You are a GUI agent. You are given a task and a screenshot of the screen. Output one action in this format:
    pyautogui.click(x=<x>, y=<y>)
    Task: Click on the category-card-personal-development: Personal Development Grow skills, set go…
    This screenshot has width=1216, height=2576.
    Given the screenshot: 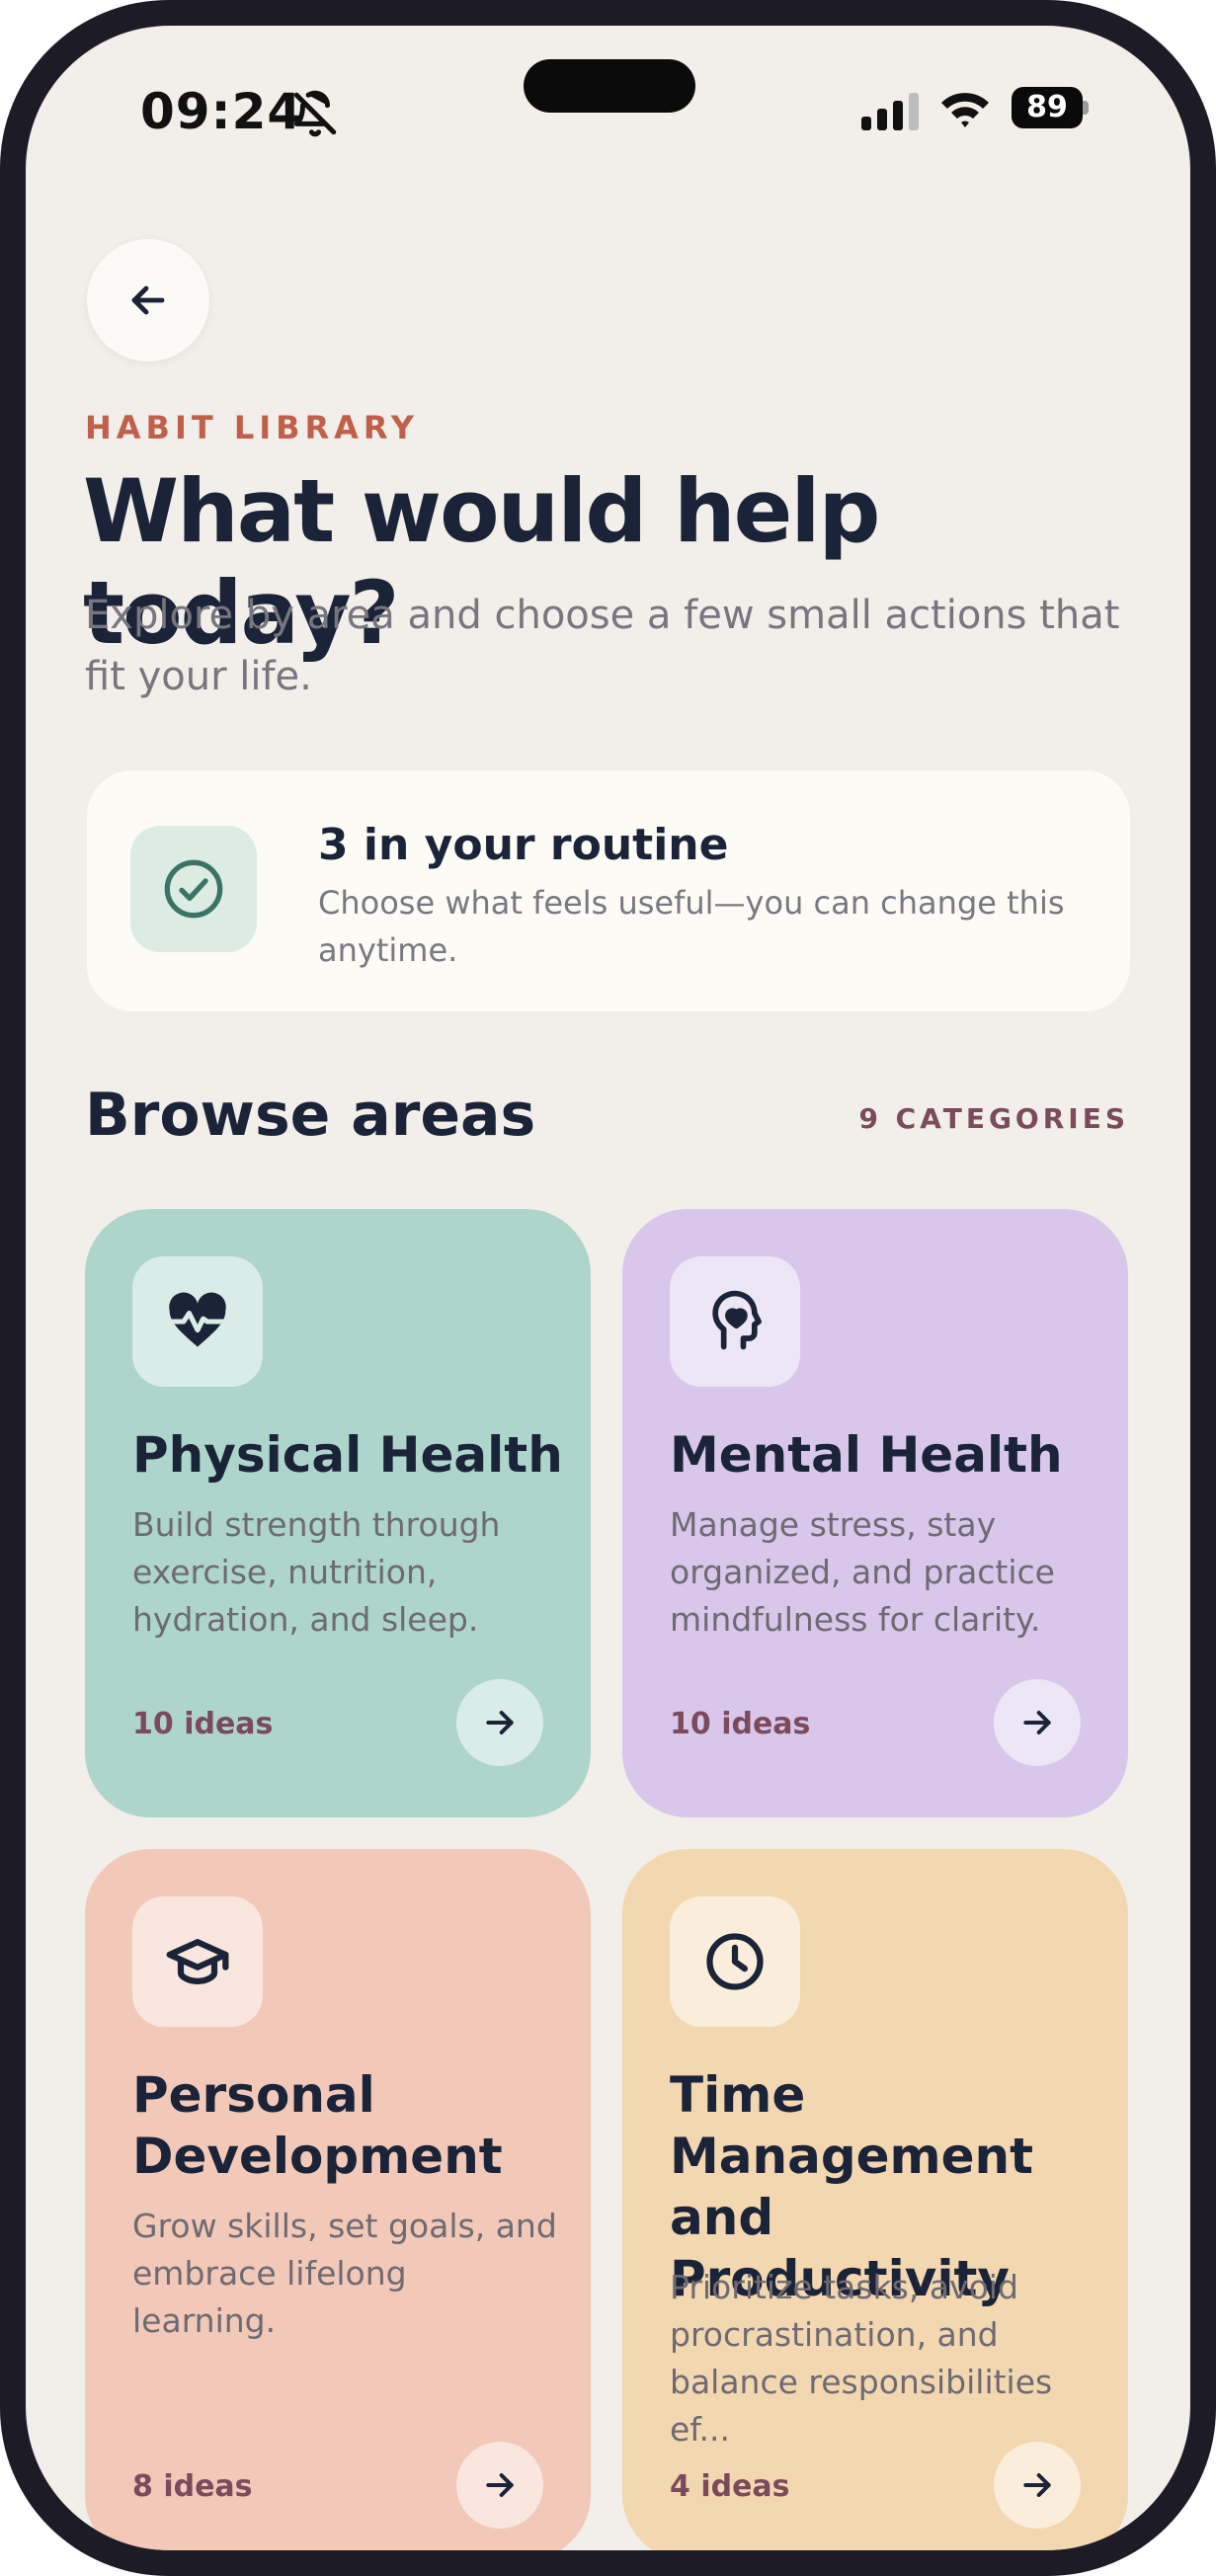 What is the action you would take?
    pyautogui.click(x=338, y=2199)
    